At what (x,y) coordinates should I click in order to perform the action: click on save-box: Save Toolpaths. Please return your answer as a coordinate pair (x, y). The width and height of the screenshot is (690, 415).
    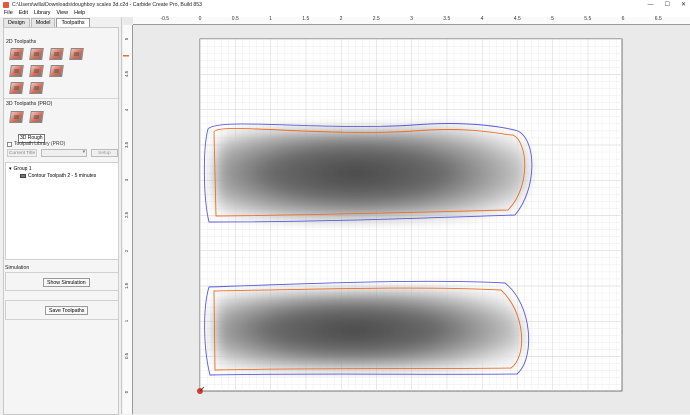
    Looking at the image, I should click on (62, 310).